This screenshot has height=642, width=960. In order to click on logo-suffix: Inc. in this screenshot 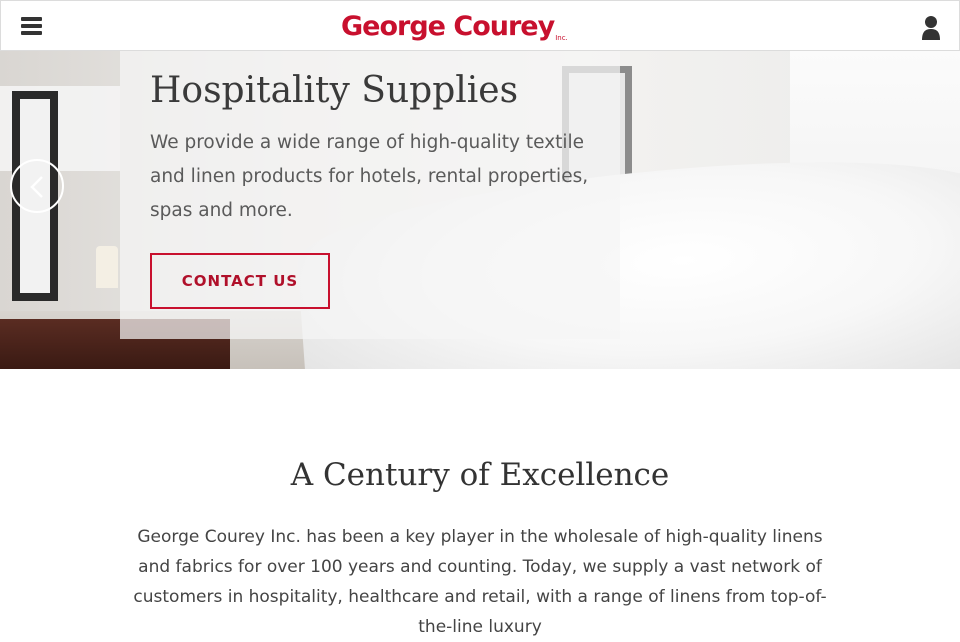, I will do `click(561, 38)`.